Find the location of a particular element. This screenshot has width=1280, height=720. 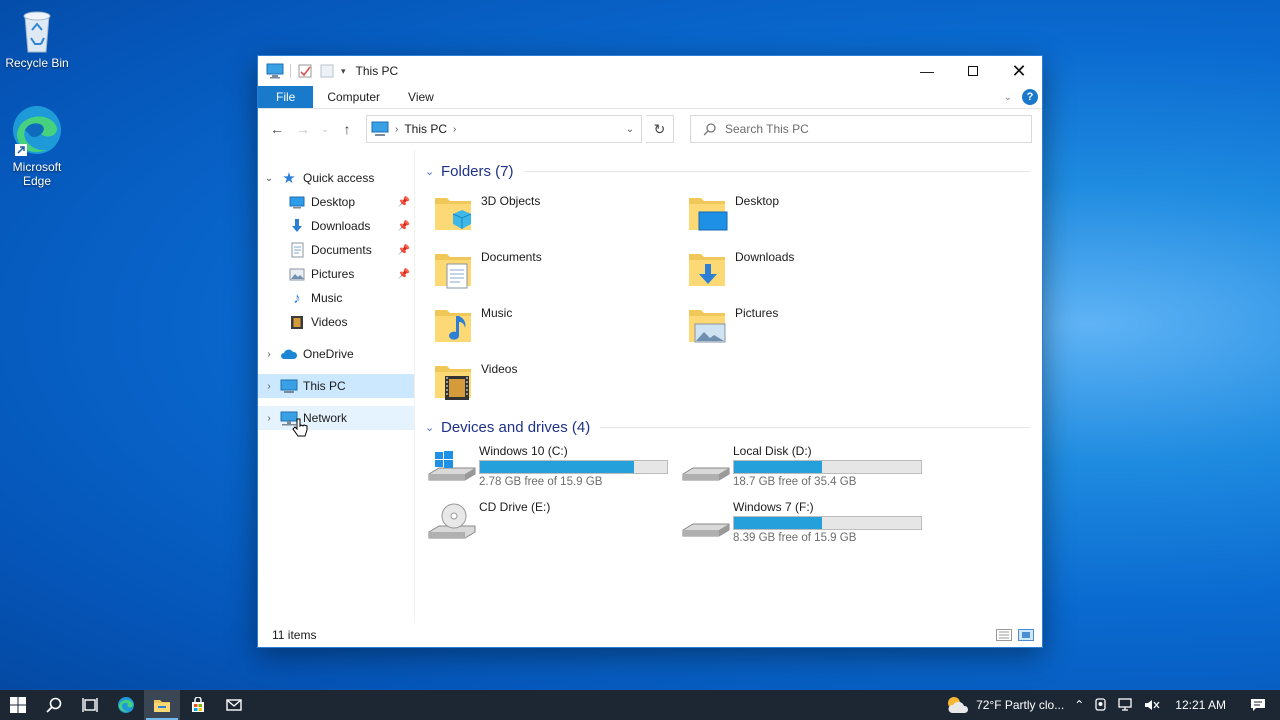

search-box is located at coordinates (861, 129).